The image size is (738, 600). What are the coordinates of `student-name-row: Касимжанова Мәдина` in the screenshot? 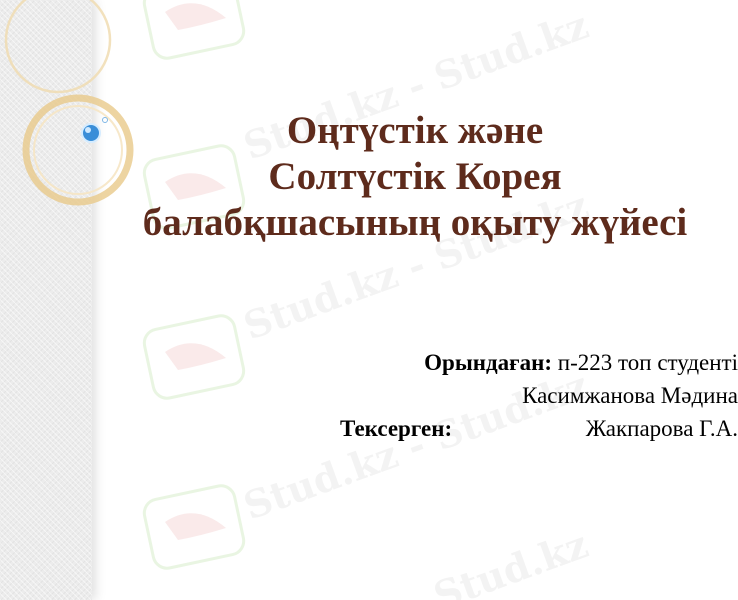 It's located at (528, 395).